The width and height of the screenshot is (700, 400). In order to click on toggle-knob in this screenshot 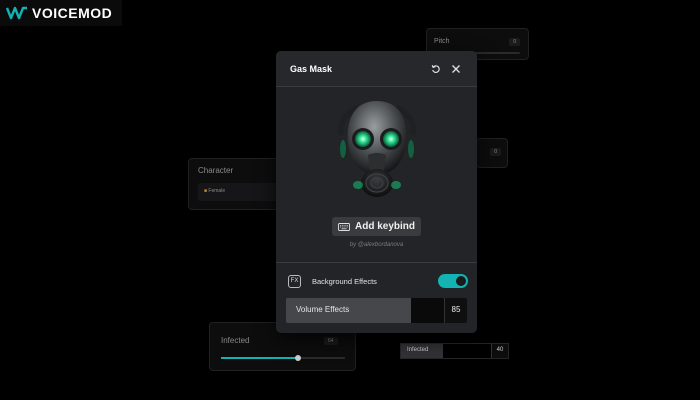, I will do `click(461, 281)`.